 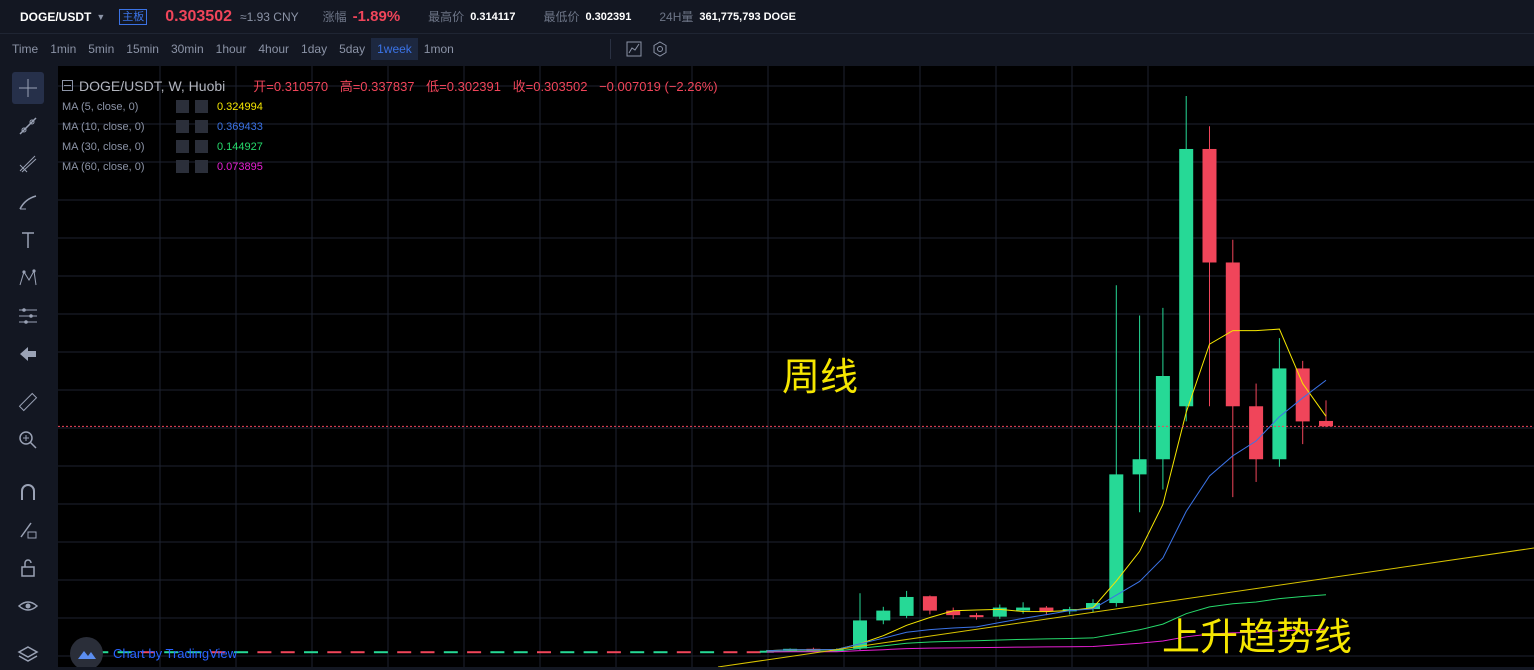 What do you see at coordinates (142, 49) in the screenshot?
I see `tf-15min: 15min` at bounding box center [142, 49].